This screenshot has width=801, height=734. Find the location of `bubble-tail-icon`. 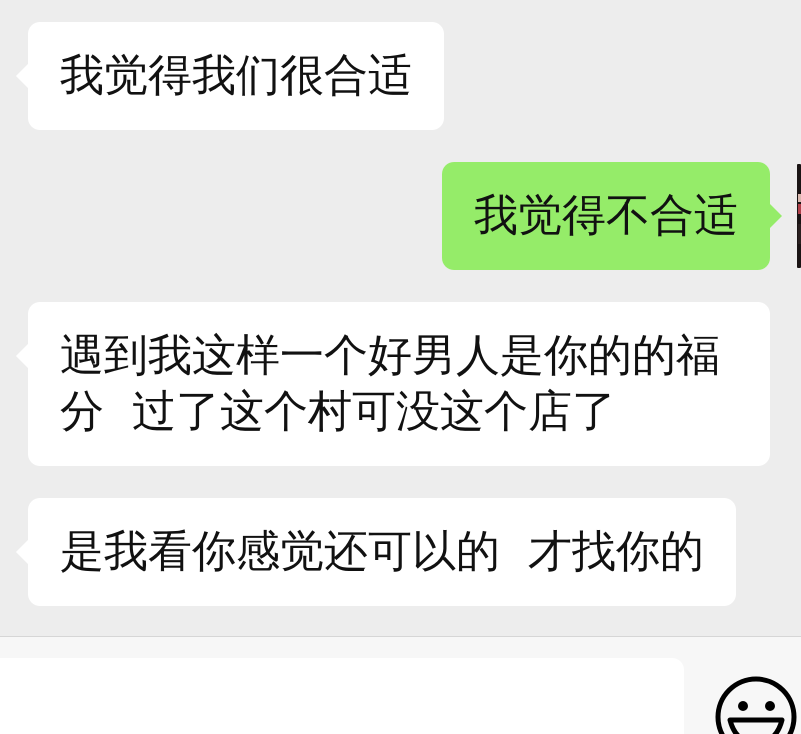

bubble-tail-icon is located at coordinates (776, 216).